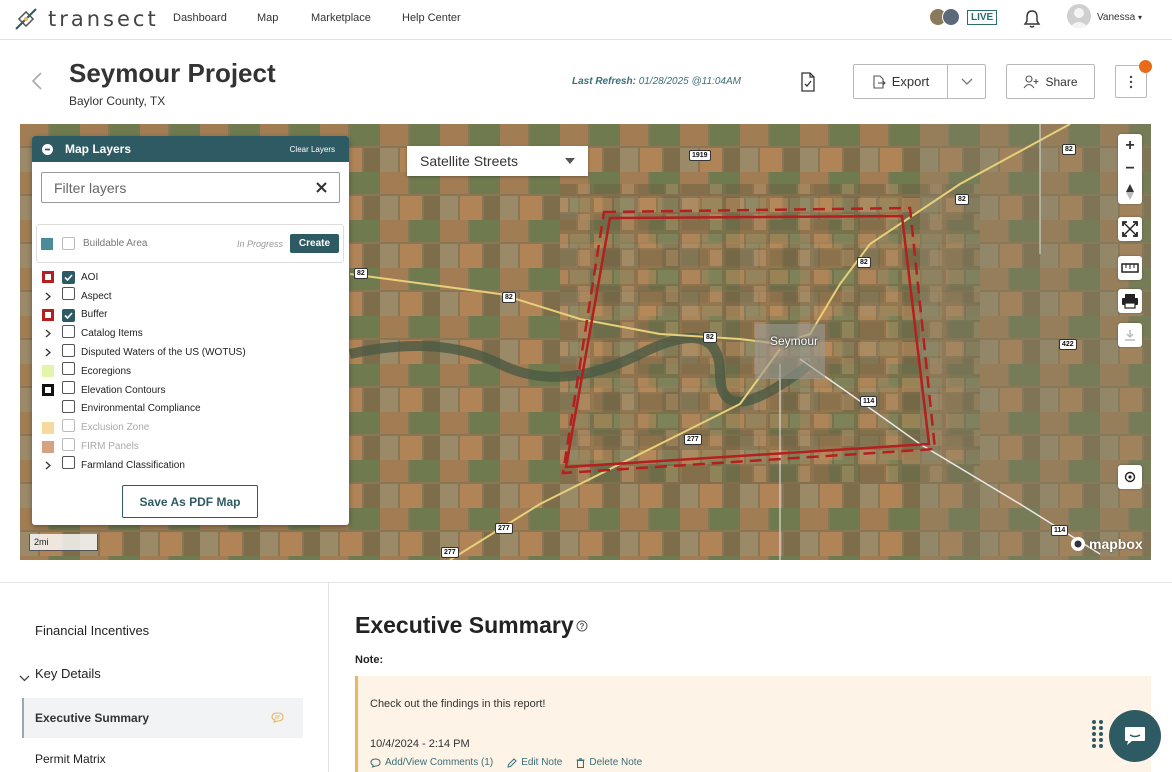 The height and width of the screenshot is (772, 1172). Describe the element at coordinates (808, 84) in the screenshot. I see `document-icon` at that location.